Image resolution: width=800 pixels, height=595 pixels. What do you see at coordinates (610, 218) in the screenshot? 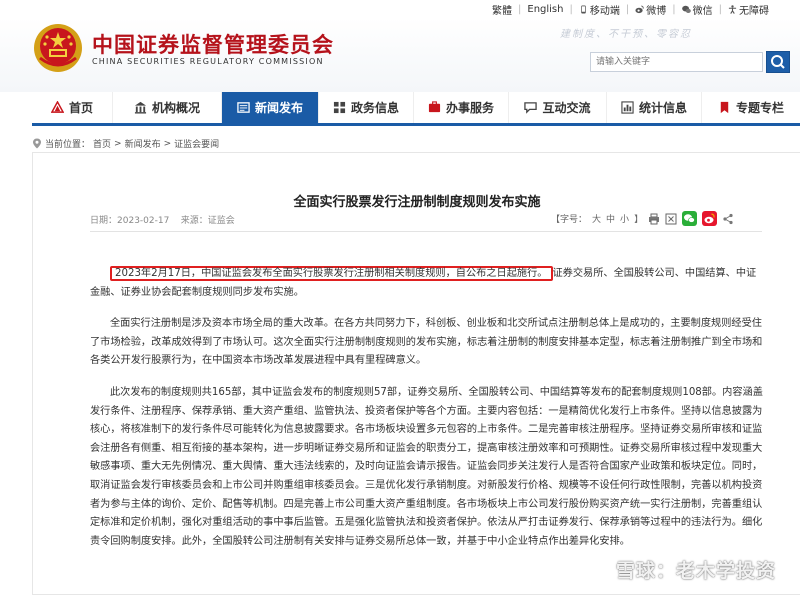
I see `font-size-medium: 中` at bounding box center [610, 218].